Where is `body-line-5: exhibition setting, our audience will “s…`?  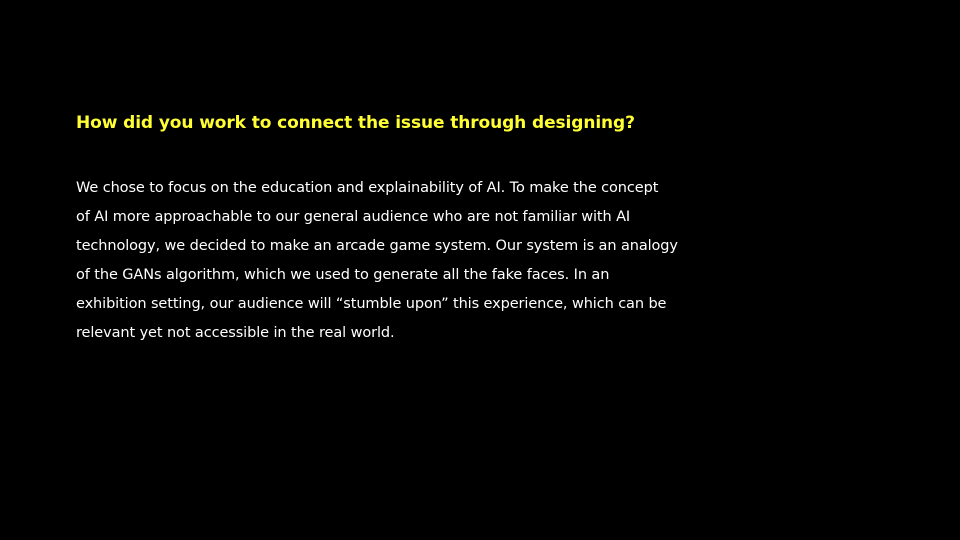
body-line-5: exhibition setting, our audience will “s… is located at coordinates (371, 304).